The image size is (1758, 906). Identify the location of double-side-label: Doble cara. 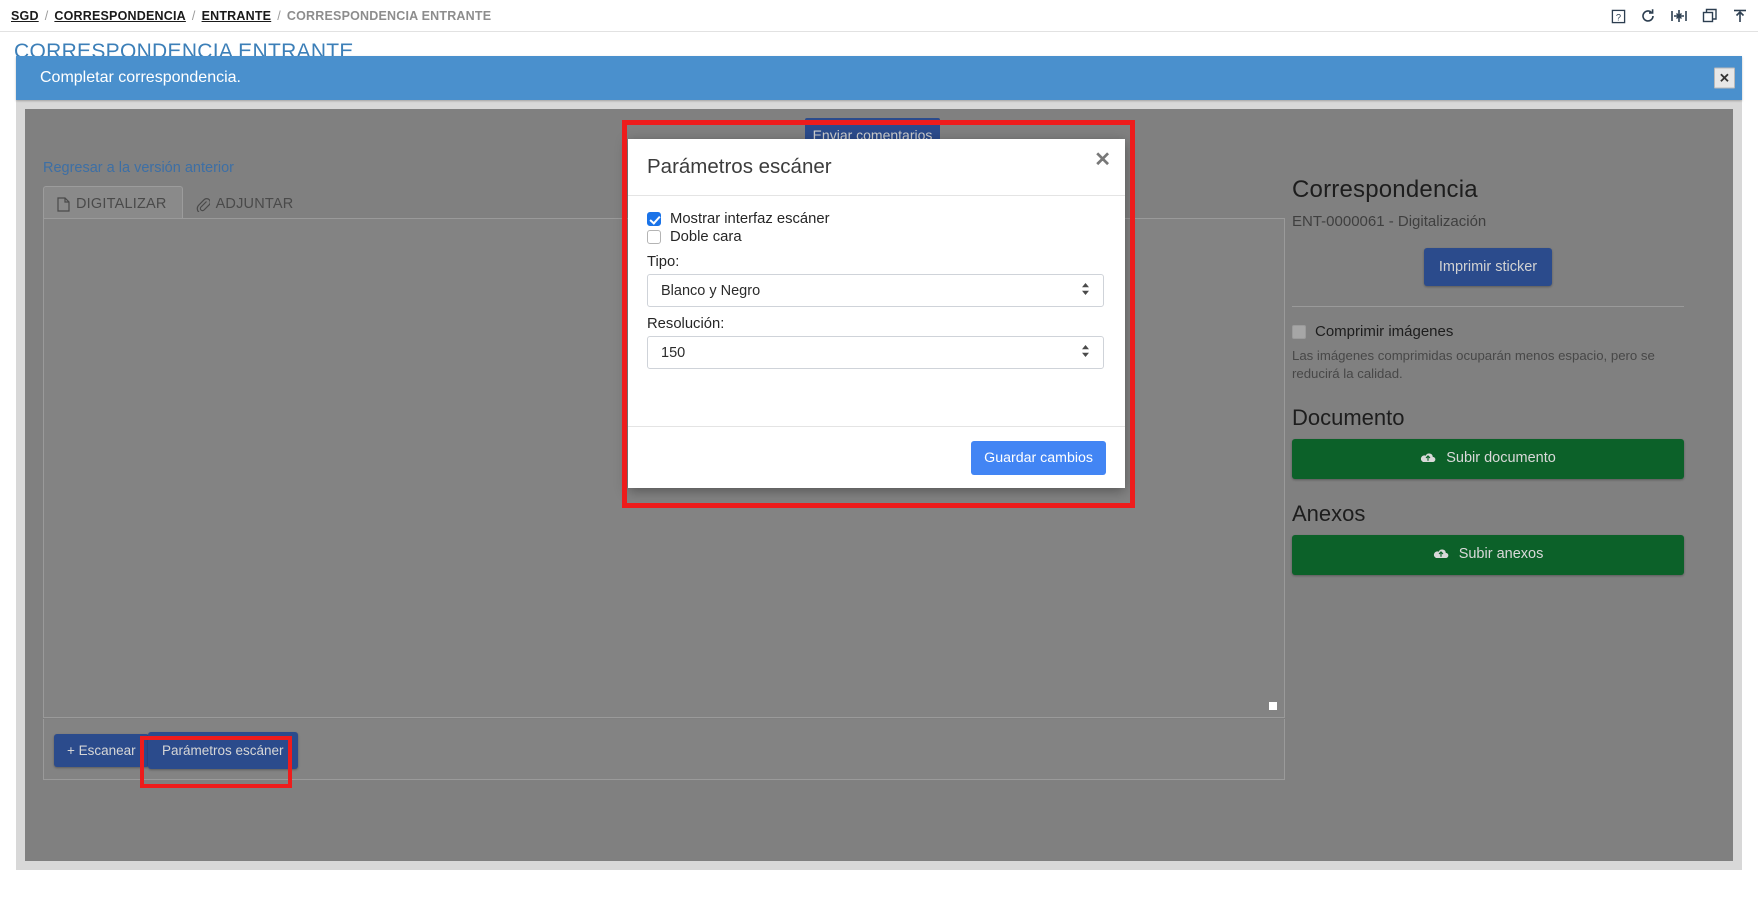
(706, 237).